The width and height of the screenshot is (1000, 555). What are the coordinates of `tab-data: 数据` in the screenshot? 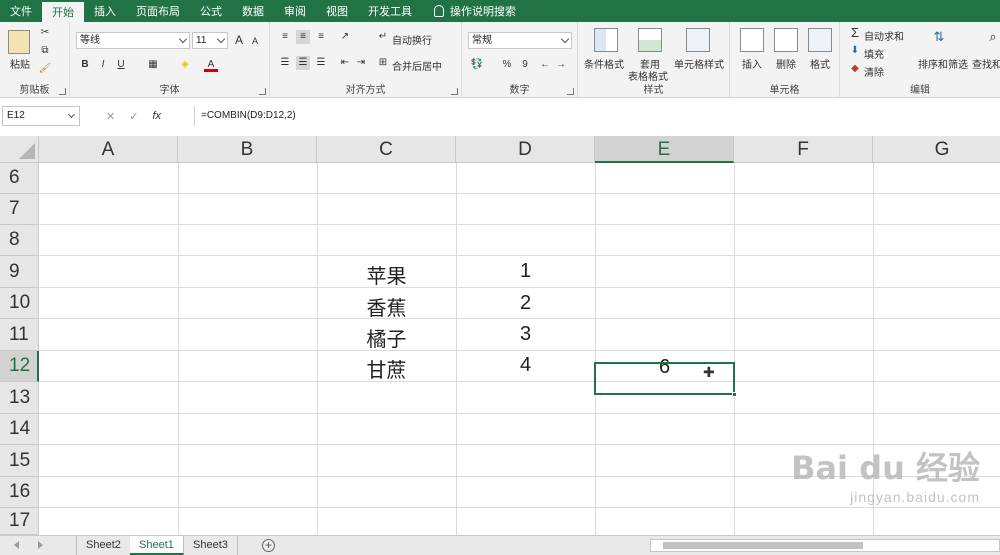 It's located at (253, 11).